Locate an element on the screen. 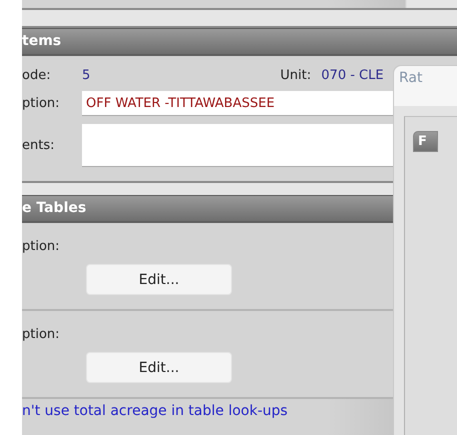 The height and width of the screenshot is (435, 457). unit-value: 070 - CLE is located at coordinates (352, 75).